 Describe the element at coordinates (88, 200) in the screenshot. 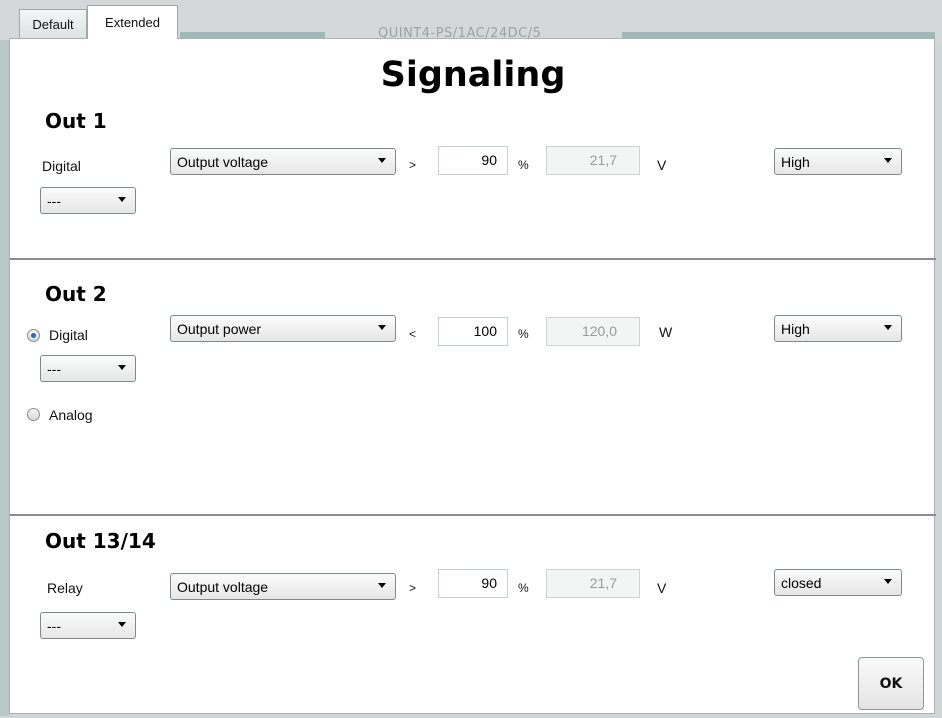

I see `sub-select-out1: ---` at that location.